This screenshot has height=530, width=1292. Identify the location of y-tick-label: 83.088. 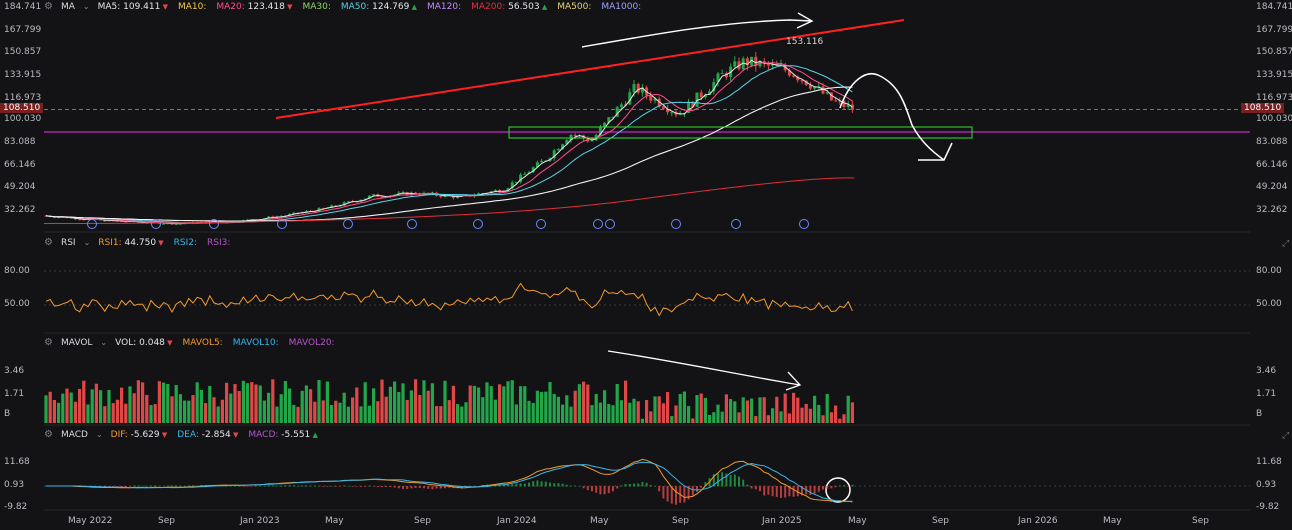
(20, 142).